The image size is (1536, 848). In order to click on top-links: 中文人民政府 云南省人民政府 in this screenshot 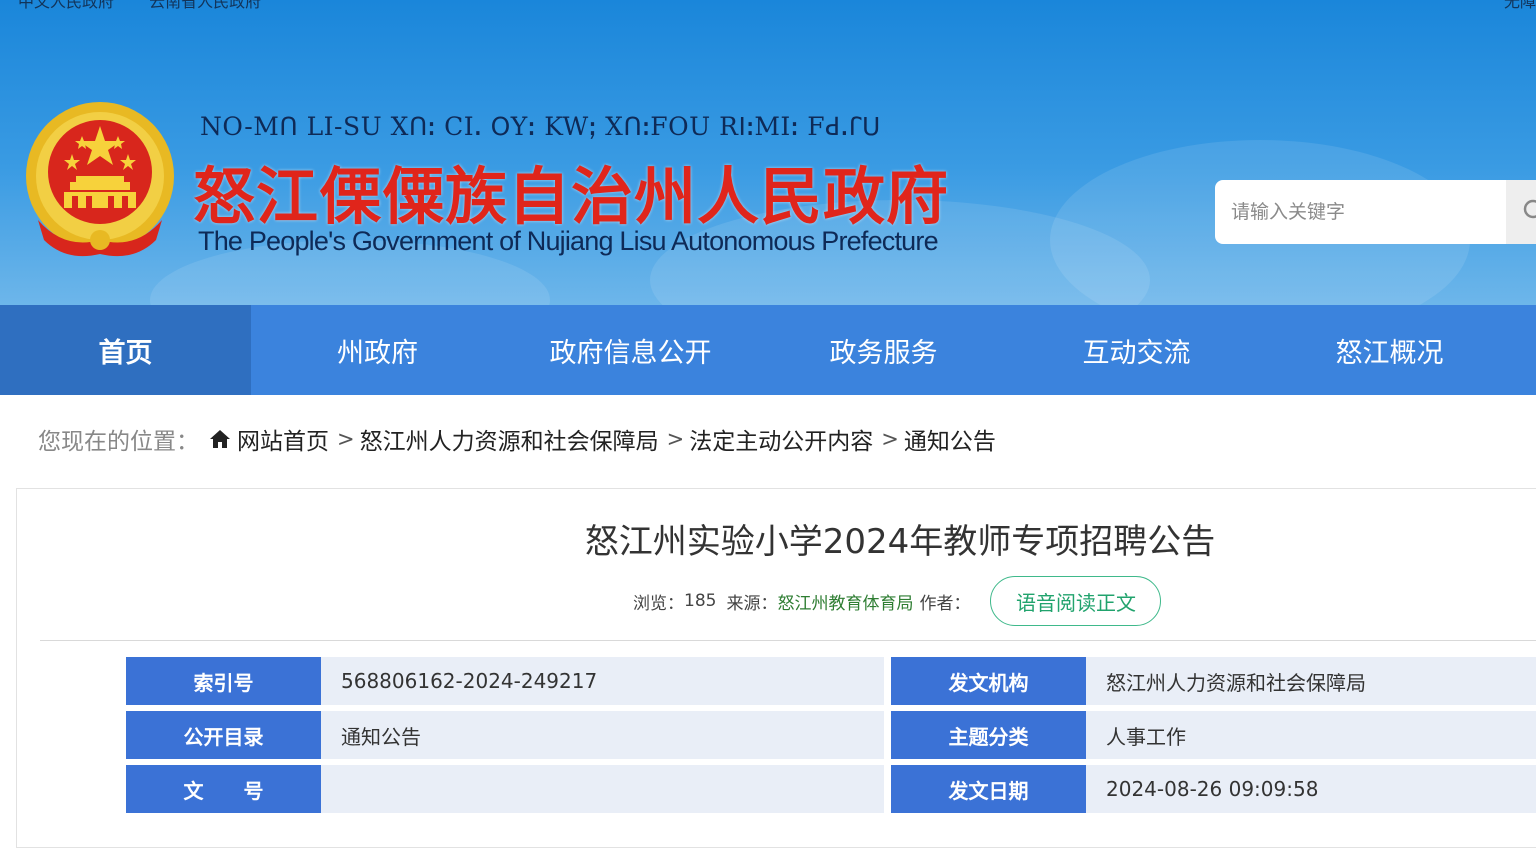, I will do `click(154, 6)`.